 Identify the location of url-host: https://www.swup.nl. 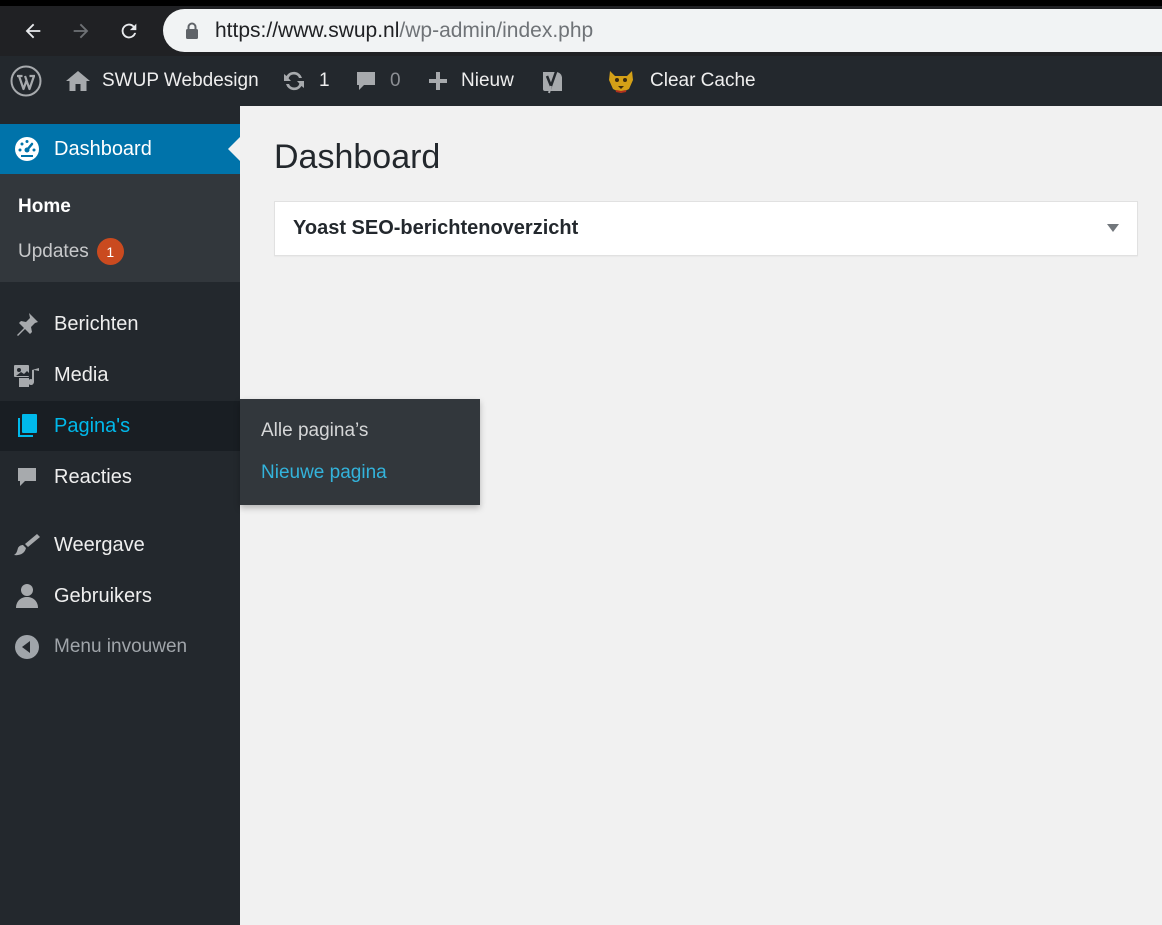
(307, 30).